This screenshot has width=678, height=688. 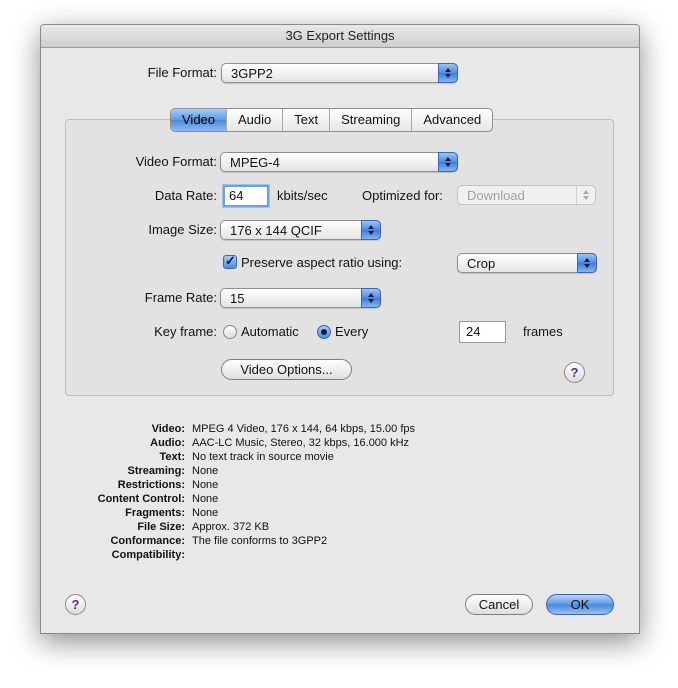 I want to click on aspect-mode-popup: Crop, so click(x=527, y=263).